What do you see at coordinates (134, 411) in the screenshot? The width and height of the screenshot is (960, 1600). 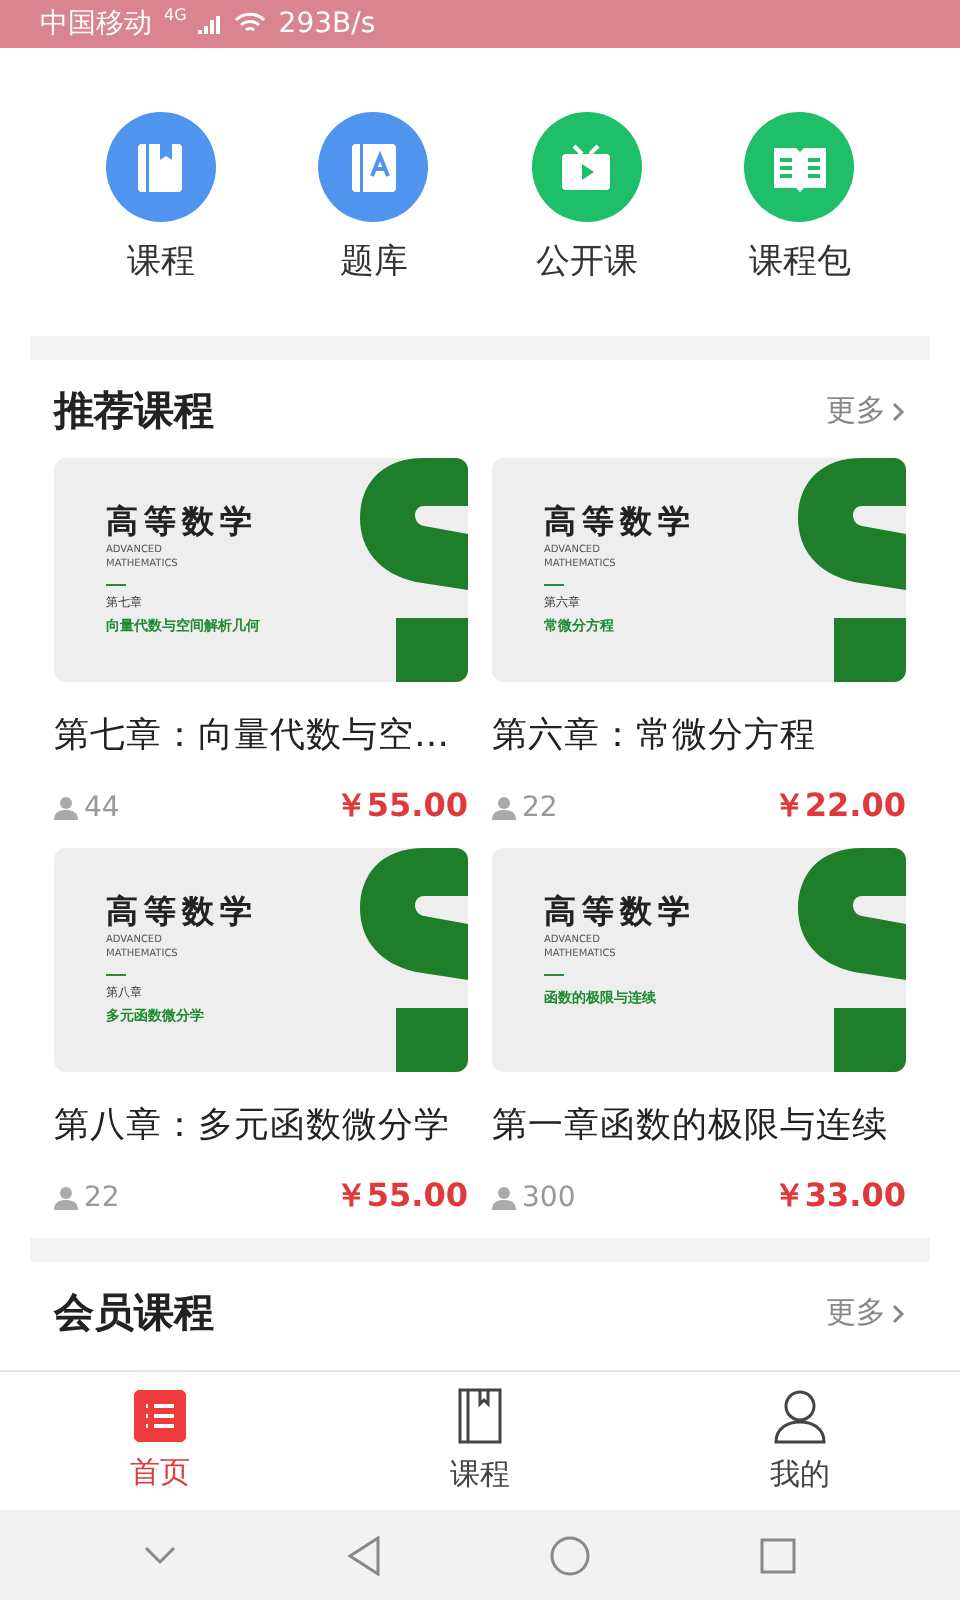 I see `section-title: 推荐课程` at bounding box center [134, 411].